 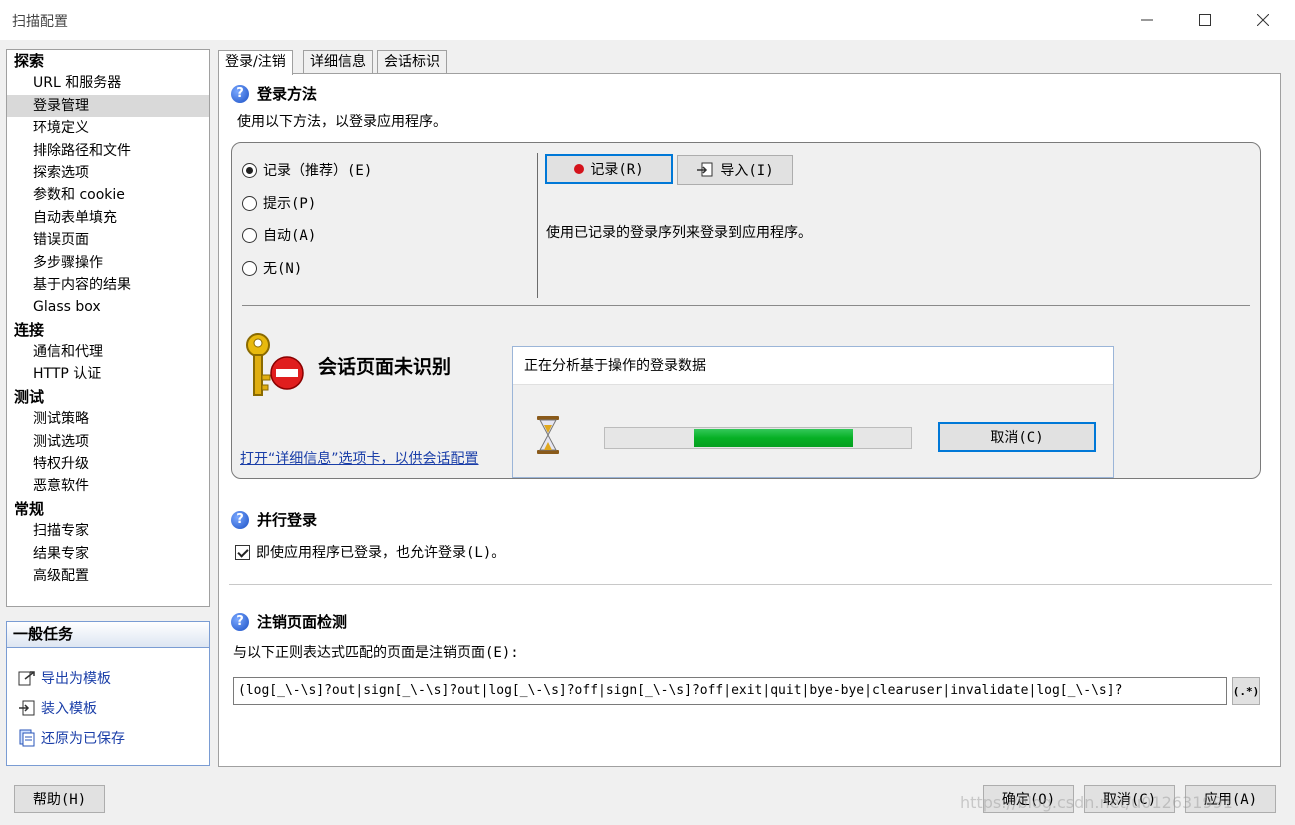 I want to click on radio-none: 无(N), so click(x=272, y=268).